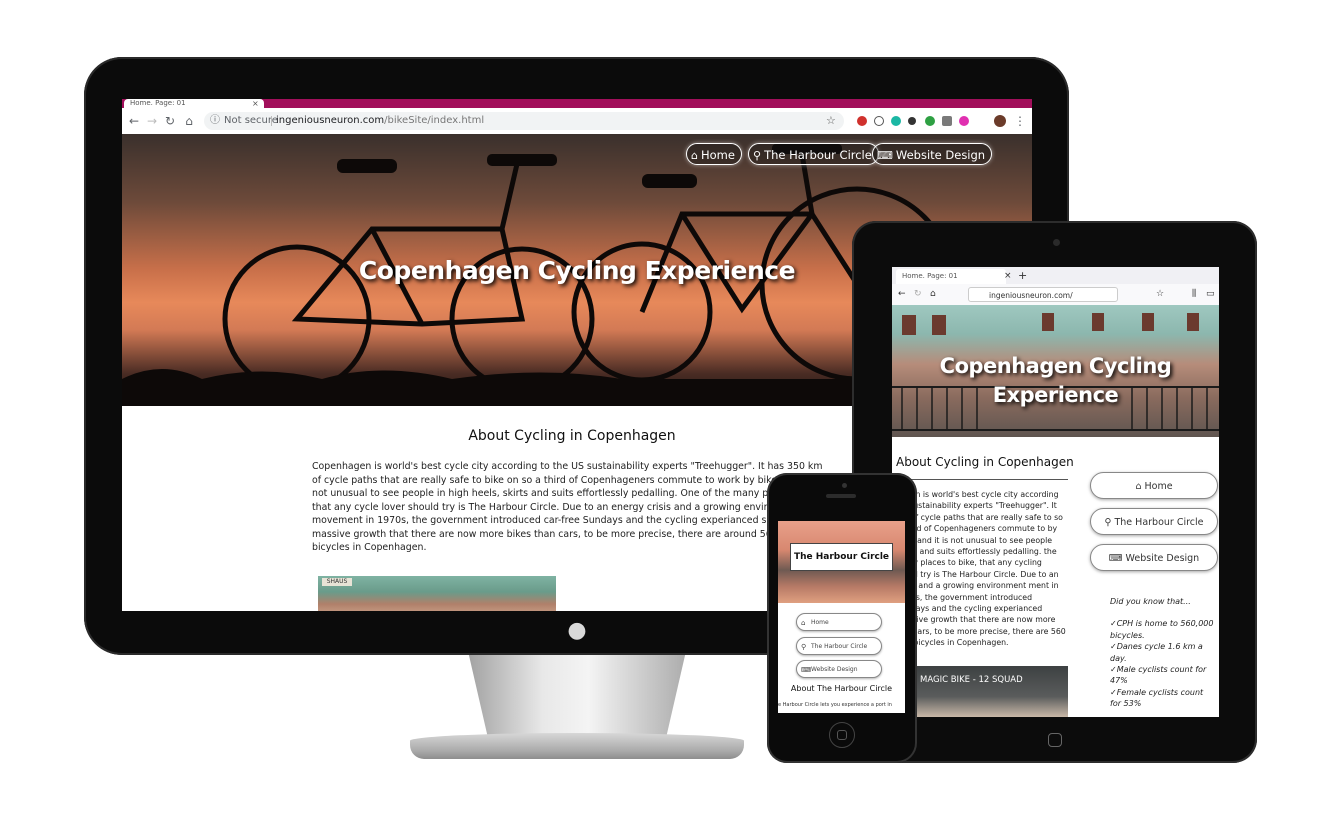  I want to click on tablet-camera, so click(1056, 242).